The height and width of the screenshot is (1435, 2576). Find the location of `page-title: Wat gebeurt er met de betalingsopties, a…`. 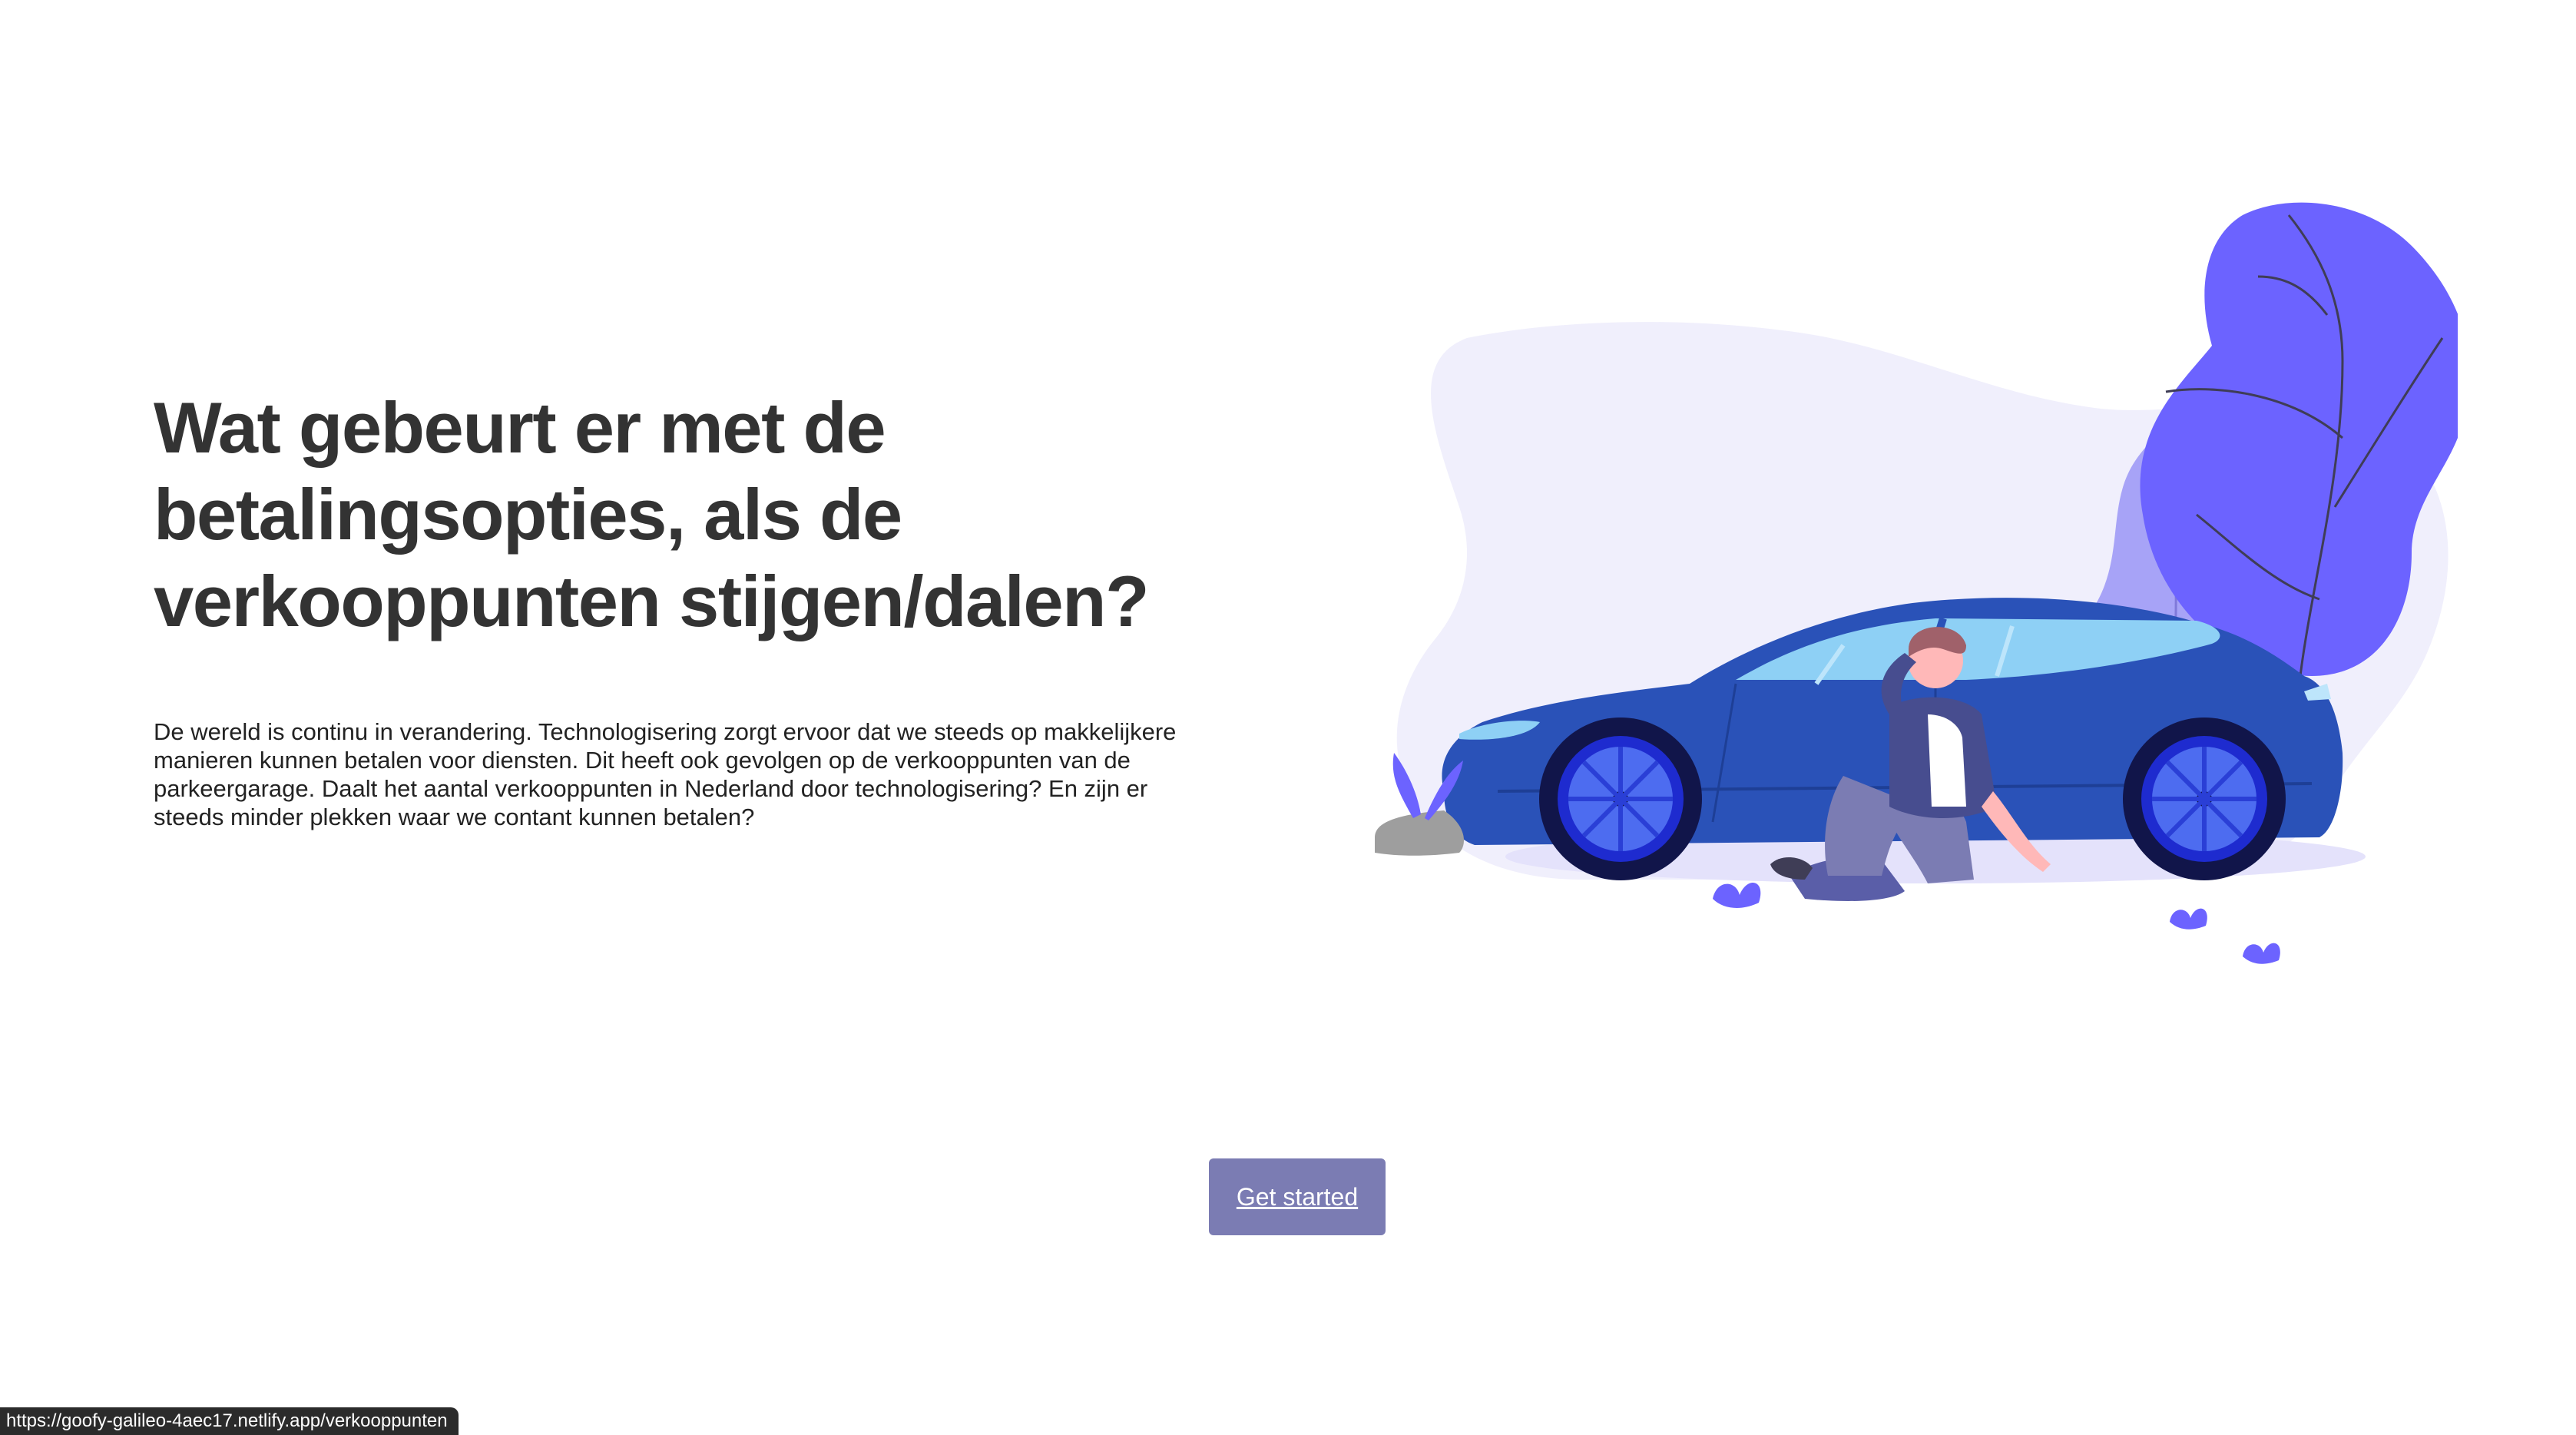

page-title: Wat gebeurt er met de betalingsopties, a… is located at coordinates (652, 514).